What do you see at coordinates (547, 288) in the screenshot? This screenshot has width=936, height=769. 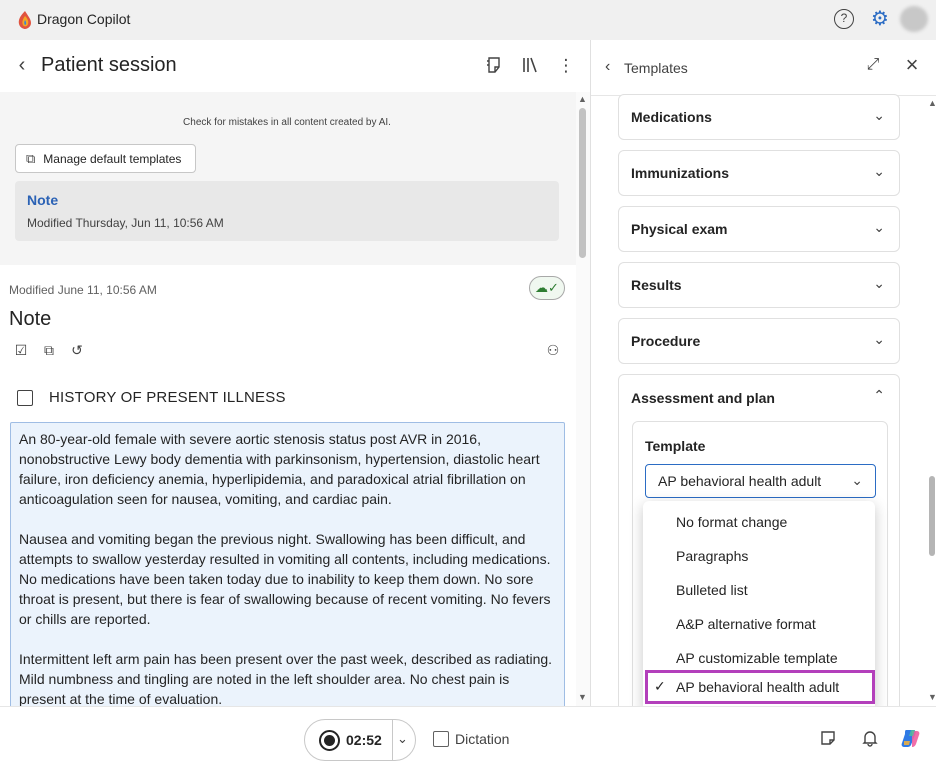 I see `cloud-synced-icon: ☁✓` at bounding box center [547, 288].